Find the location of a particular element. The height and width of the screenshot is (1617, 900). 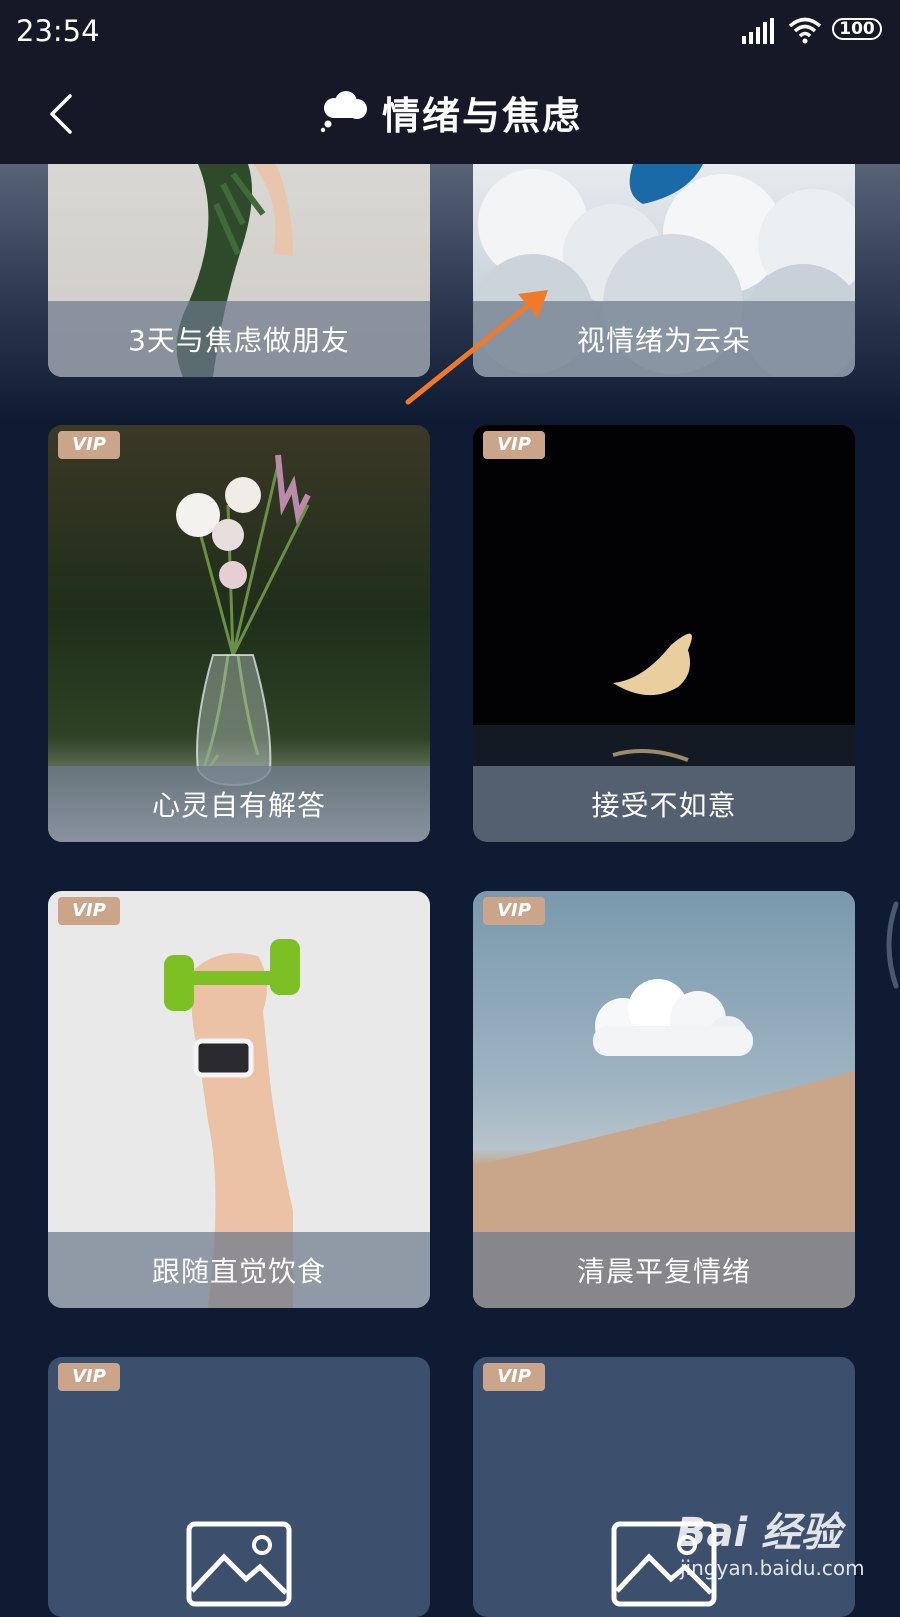

course-card: VIP 清晨平复情绪 is located at coordinates (664, 1099).